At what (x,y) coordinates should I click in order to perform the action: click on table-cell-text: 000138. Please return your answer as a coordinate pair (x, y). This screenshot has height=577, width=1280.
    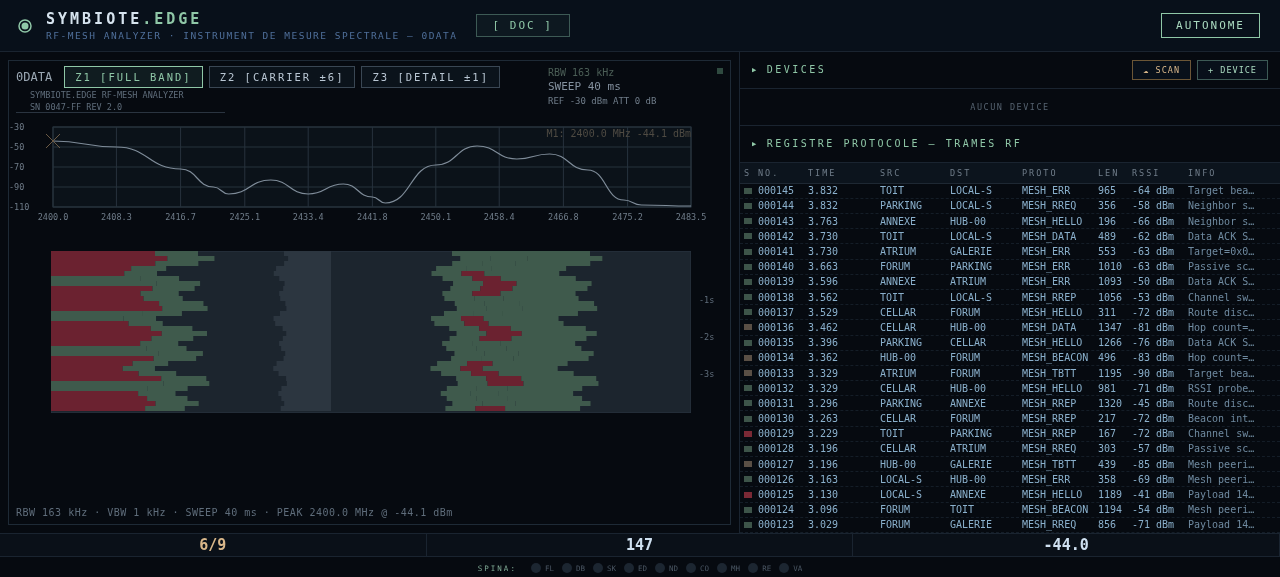
    Looking at the image, I should click on (777, 297).